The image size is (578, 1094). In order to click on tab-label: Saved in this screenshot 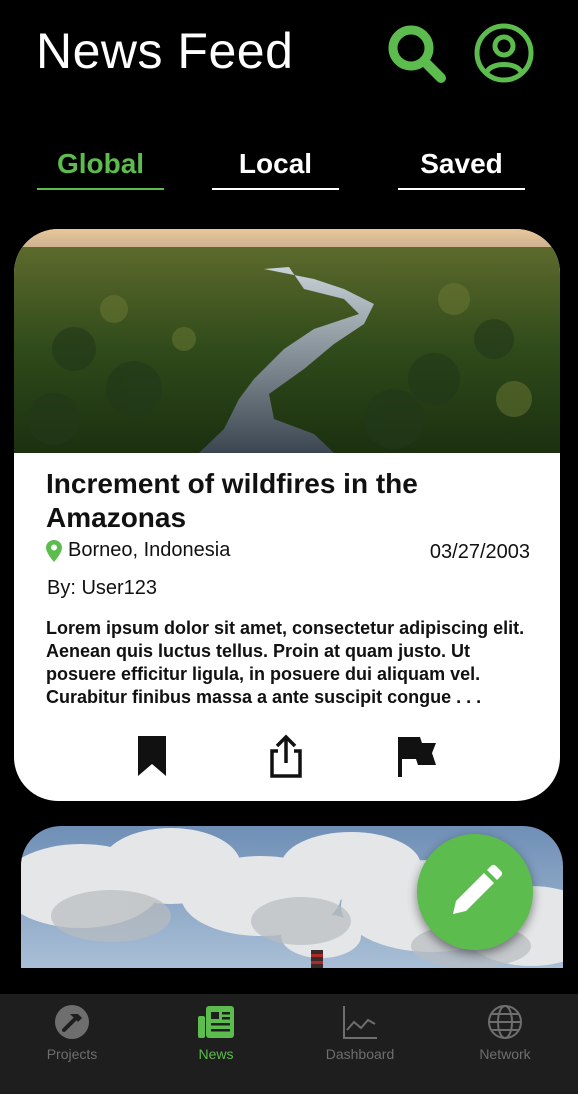, I will do `click(461, 163)`.